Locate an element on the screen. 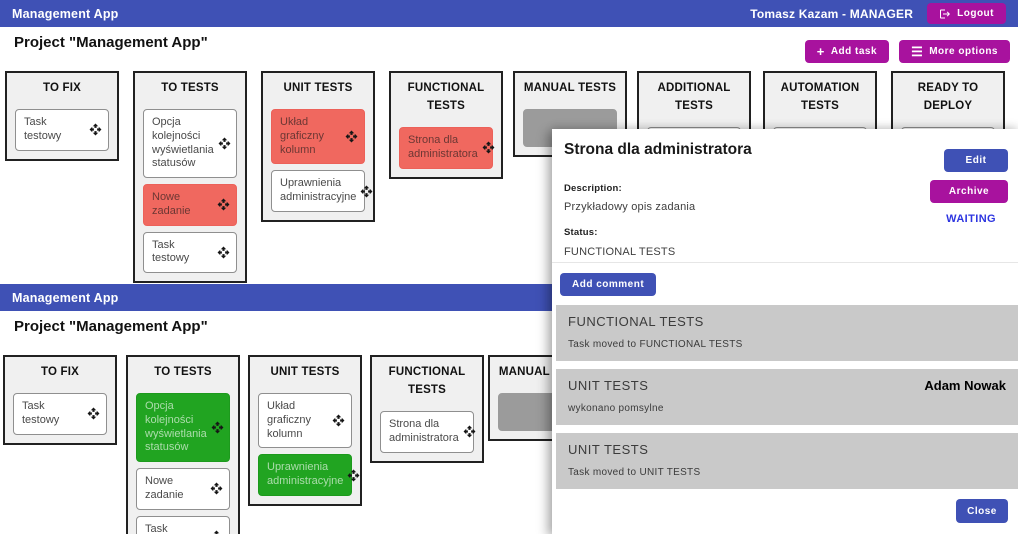 This screenshot has width=1018, height=534. logout-button: Logout is located at coordinates (966, 13).